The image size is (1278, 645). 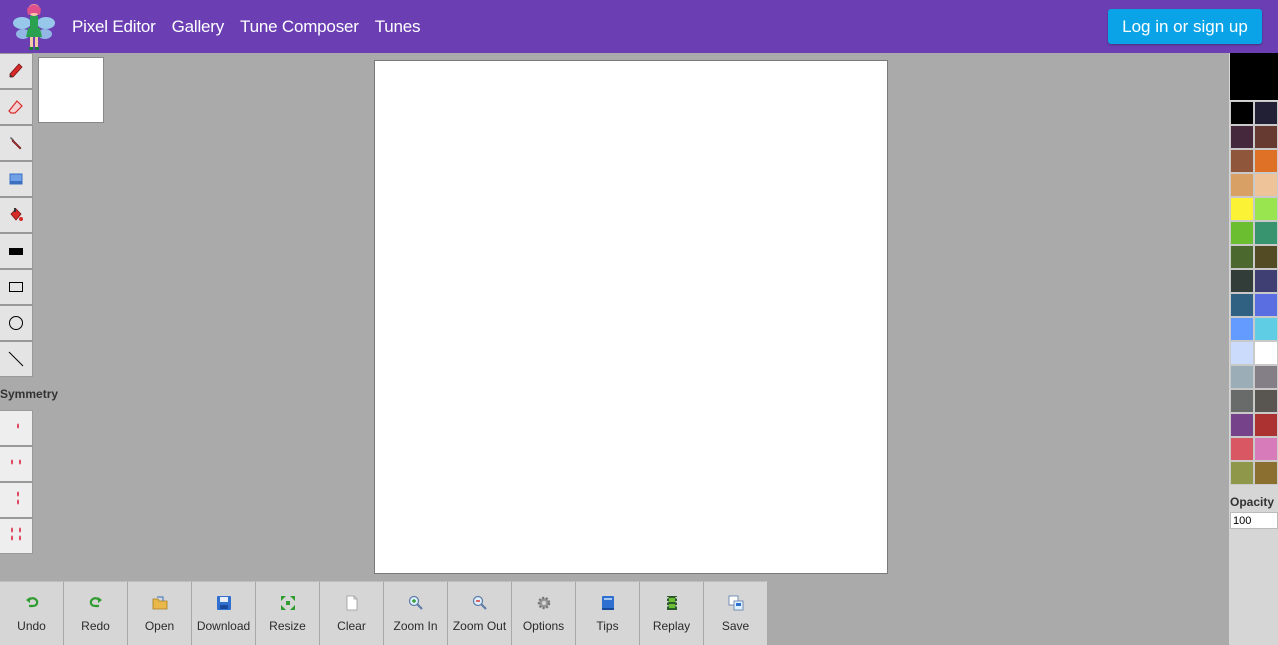 I want to click on tool-eyedropper, so click(x=16, y=143).